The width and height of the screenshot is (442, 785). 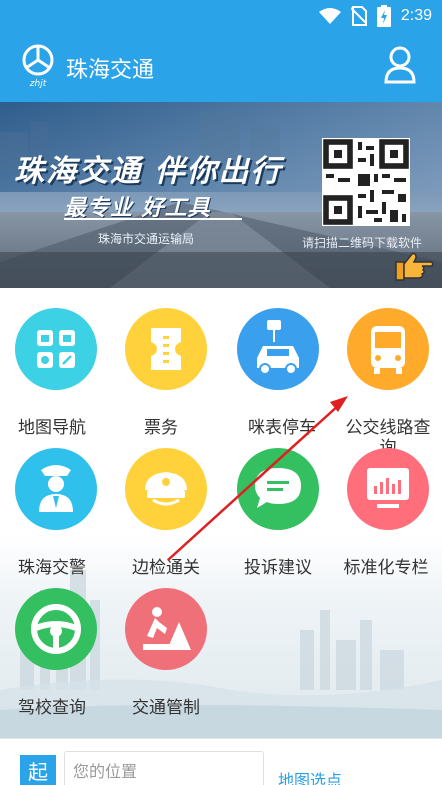 I want to click on zhjt-logo-icon: zhjt, so click(x=38, y=66).